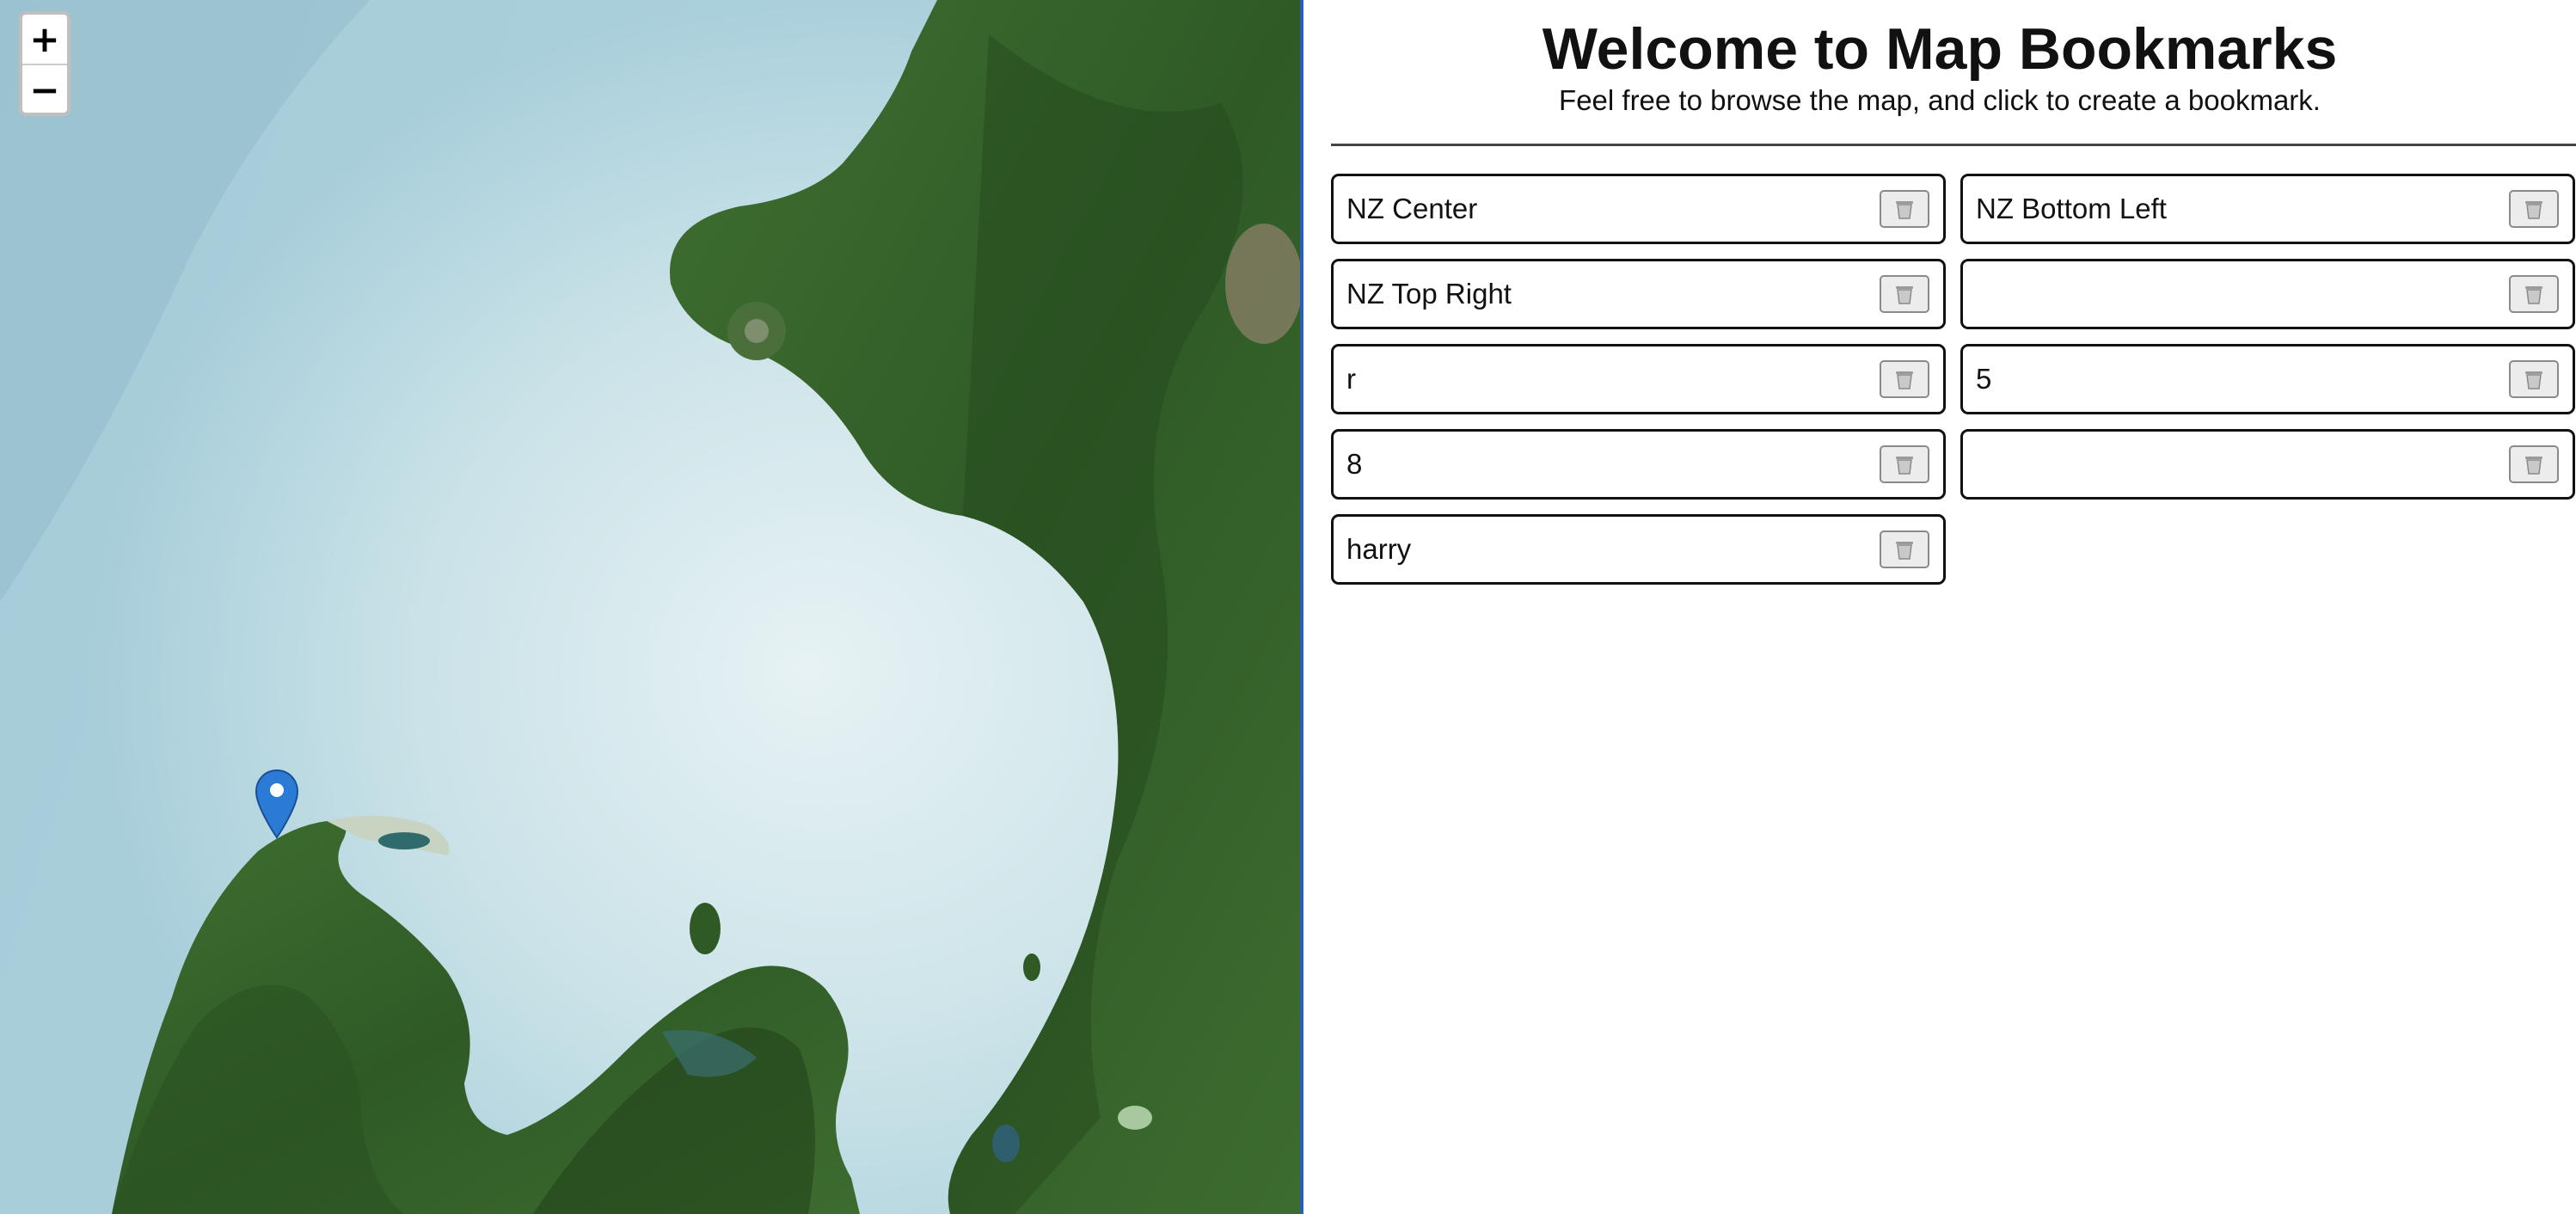  Describe the element at coordinates (1639, 465) in the screenshot. I see `bookmark-card: 8` at that location.